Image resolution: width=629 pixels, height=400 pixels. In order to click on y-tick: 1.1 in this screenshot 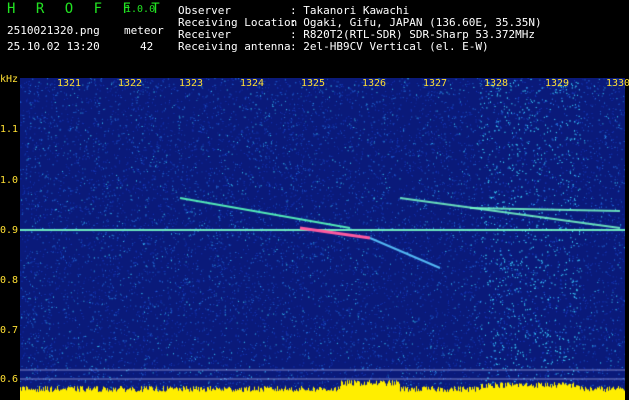, I will do `click(9, 129)`.